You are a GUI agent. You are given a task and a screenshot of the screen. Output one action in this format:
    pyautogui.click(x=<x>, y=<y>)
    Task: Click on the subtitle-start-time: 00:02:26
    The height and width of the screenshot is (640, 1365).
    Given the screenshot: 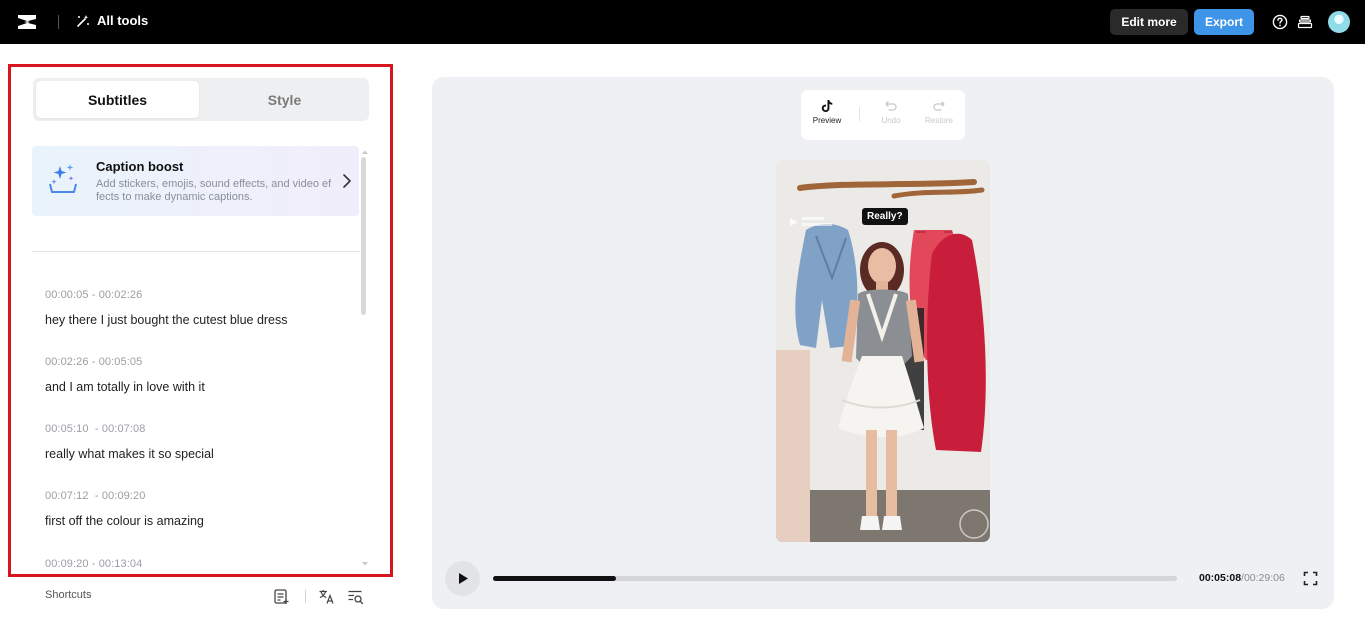 What is the action you would take?
    pyautogui.click(x=67, y=362)
    